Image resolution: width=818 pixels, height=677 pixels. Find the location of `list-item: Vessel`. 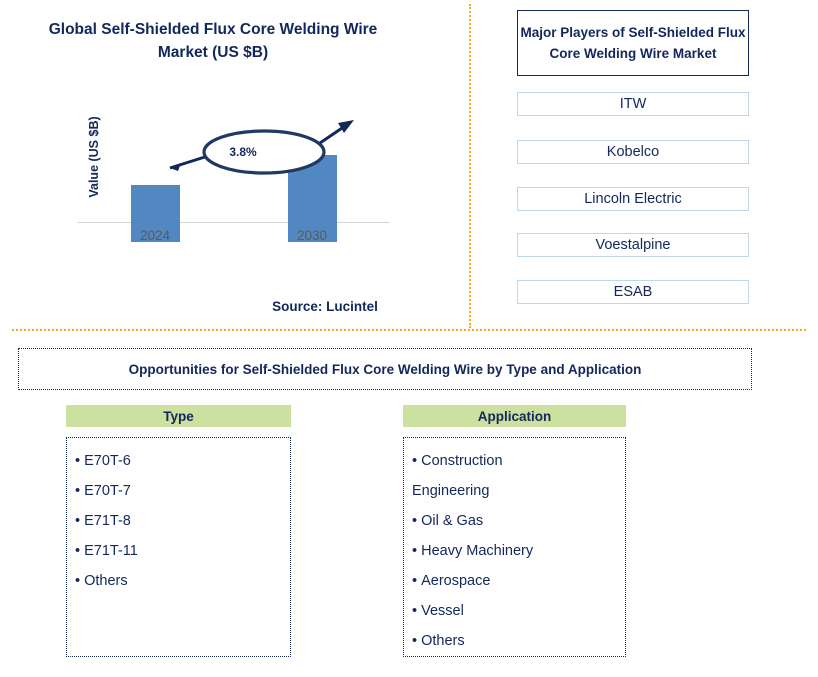

list-item: Vessel is located at coordinates (518, 611).